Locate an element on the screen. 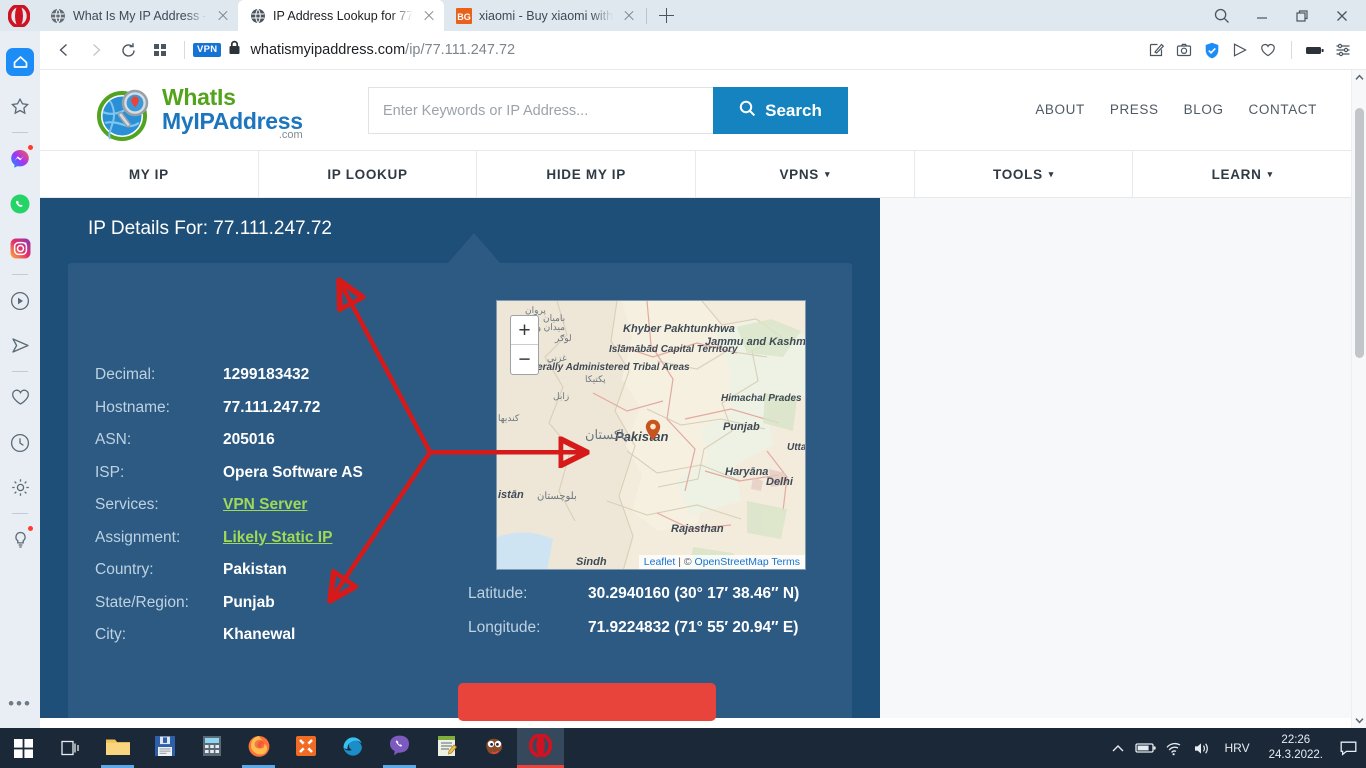 This screenshot has width=1366, height=768. wifi-icon is located at coordinates (1174, 748).